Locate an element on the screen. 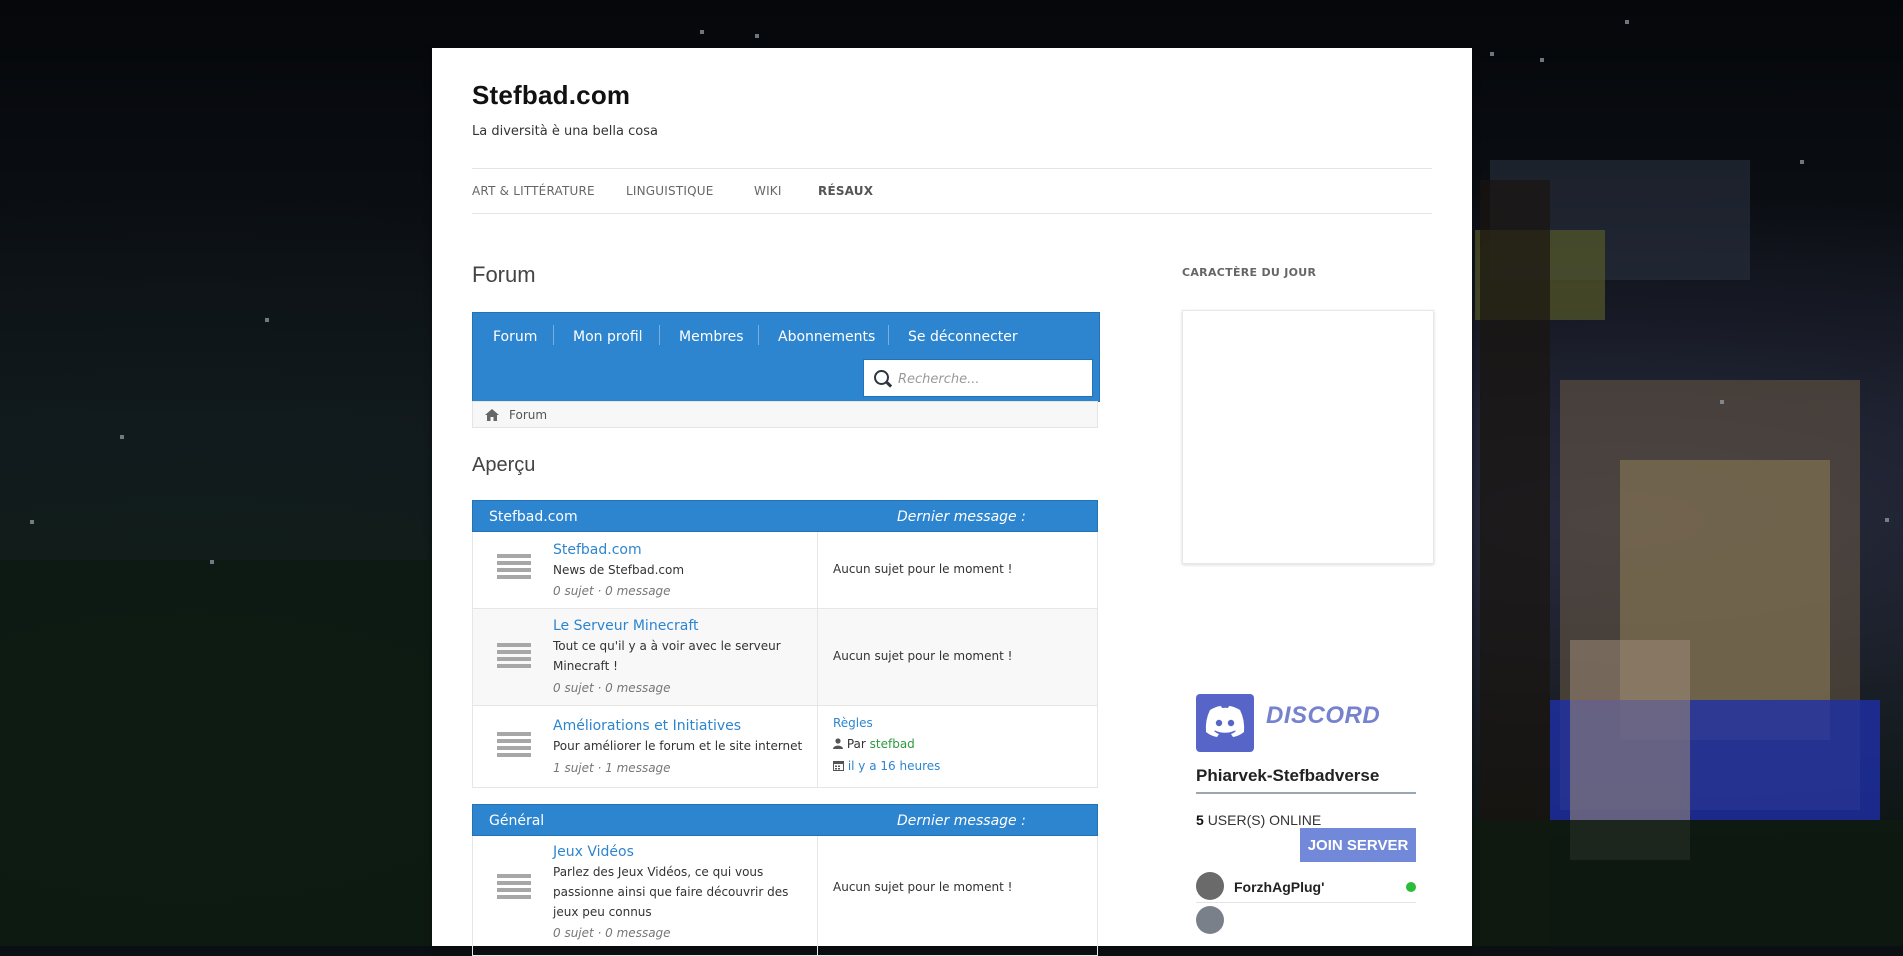 The height and width of the screenshot is (956, 1903). last-message-author: Par stefbad is located at coordinates (874, 744).